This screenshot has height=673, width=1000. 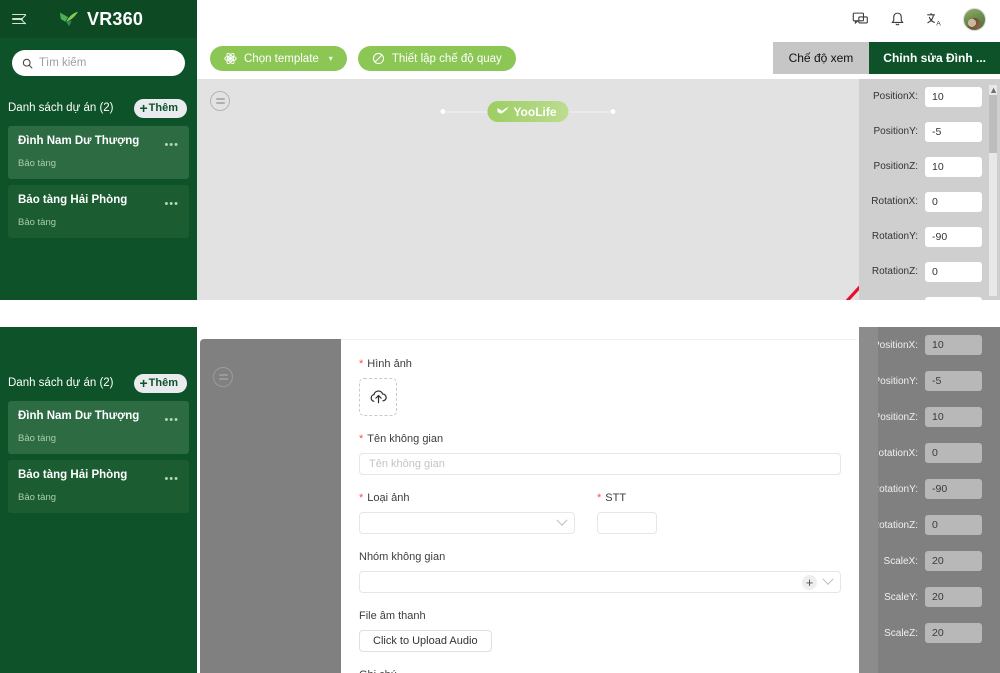 What do you see at coordinates (600, 631) in the screenshot?
I see `audio-field: File âm thanh Click to Upload Audio` at bounding box center [600, 631].